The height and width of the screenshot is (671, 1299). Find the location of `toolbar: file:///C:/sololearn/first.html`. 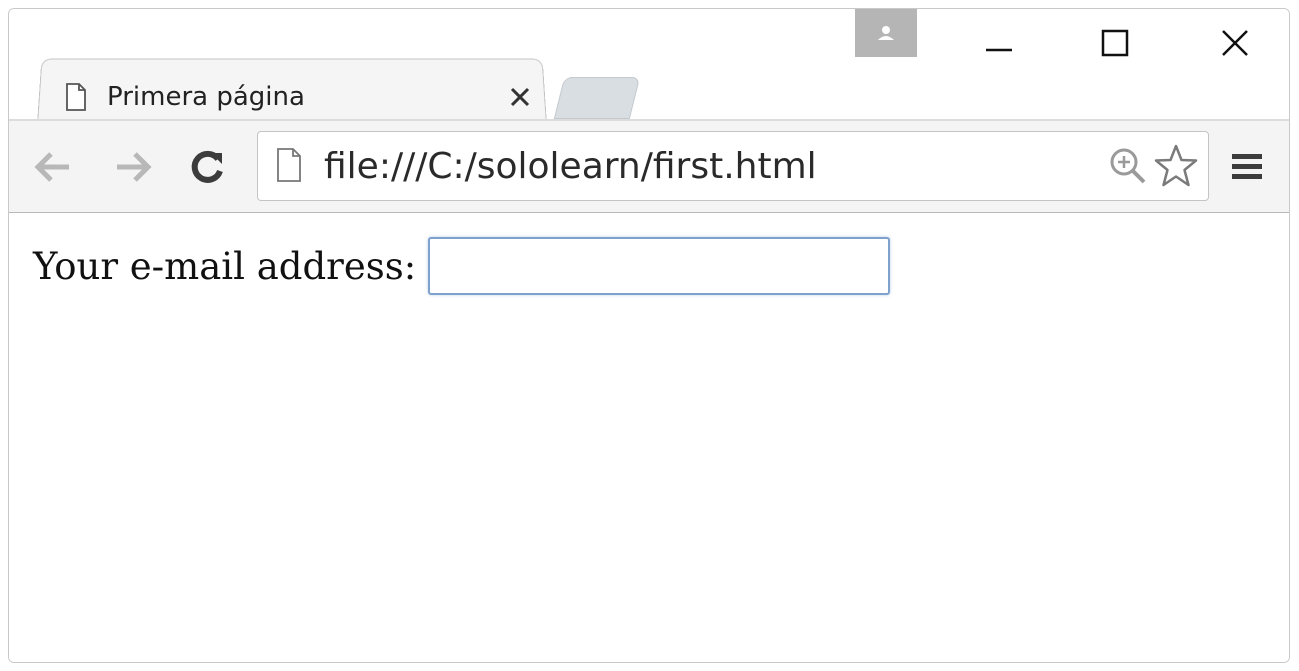

toolbar: file:///C:/sololearn/first.html is located at coordinates (649, 167).